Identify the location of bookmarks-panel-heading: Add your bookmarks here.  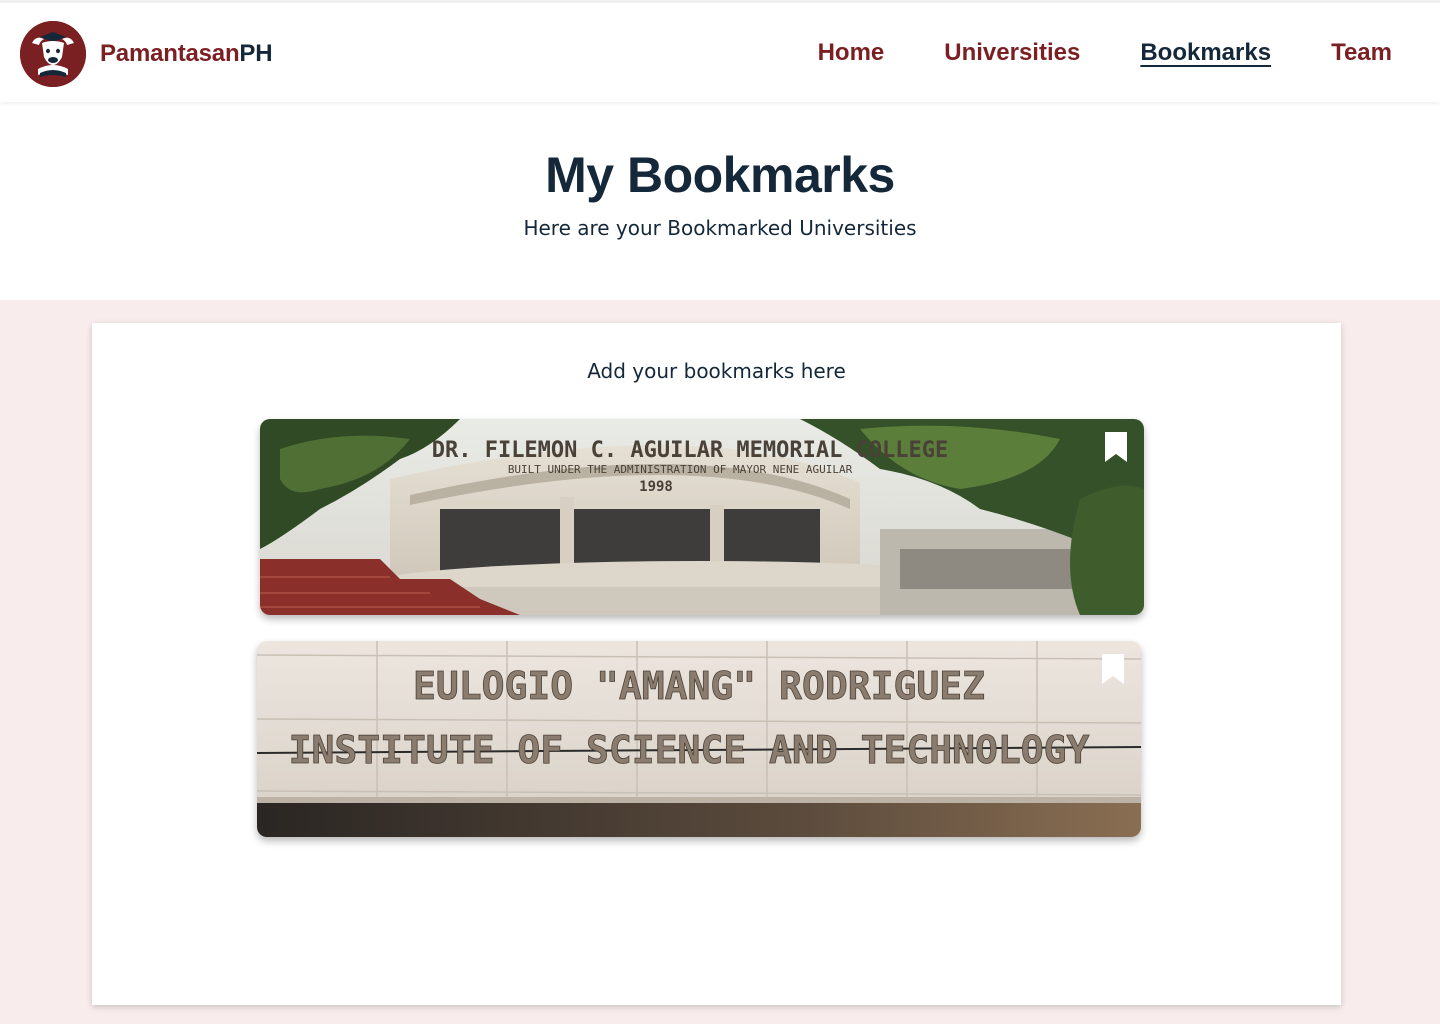
(716, 371).